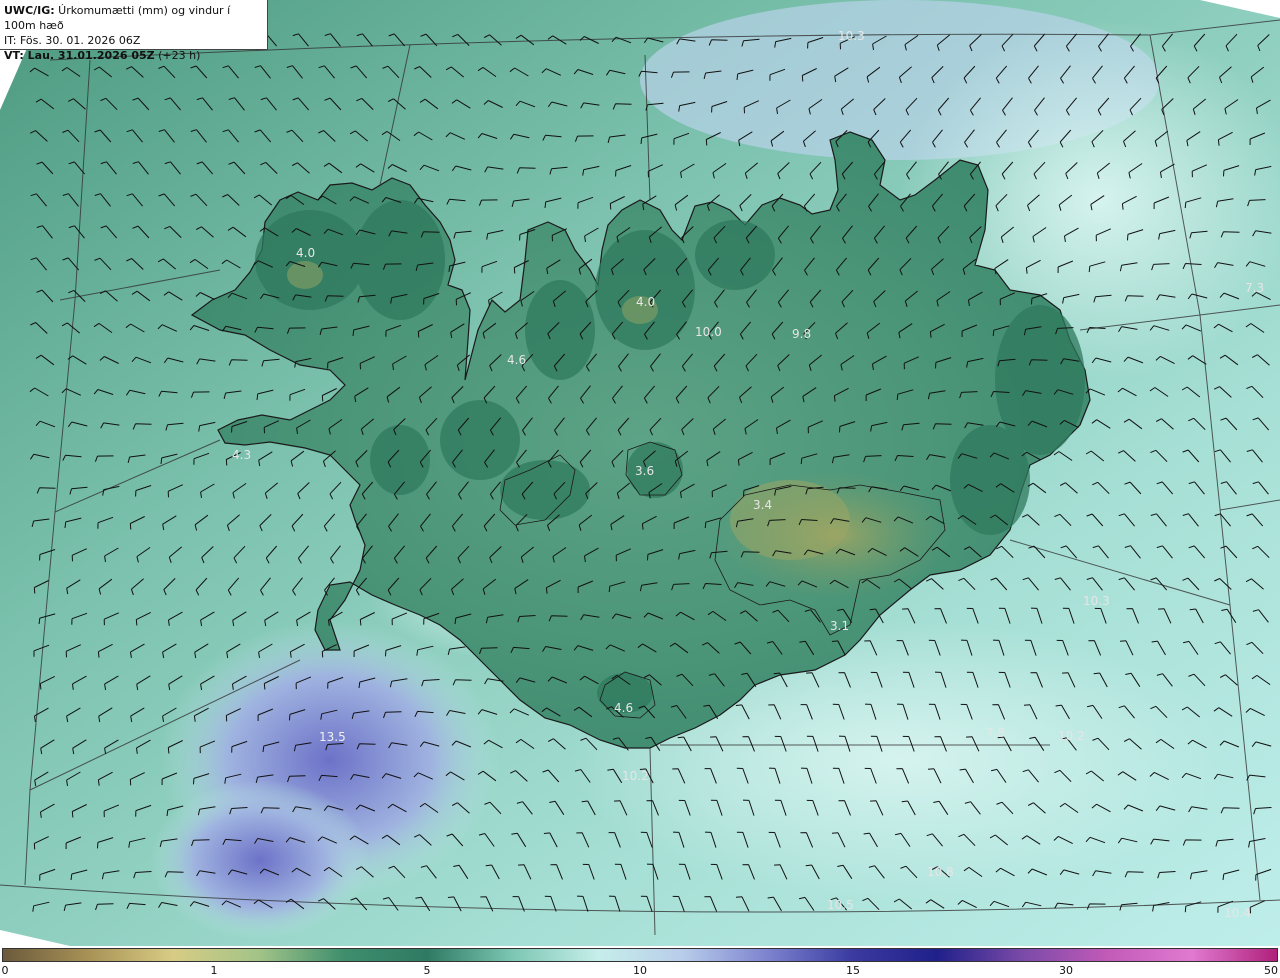  Describe the element at coordinates (853, 970) in the screenshot. I see `colorbar-tick: 15` at that location.